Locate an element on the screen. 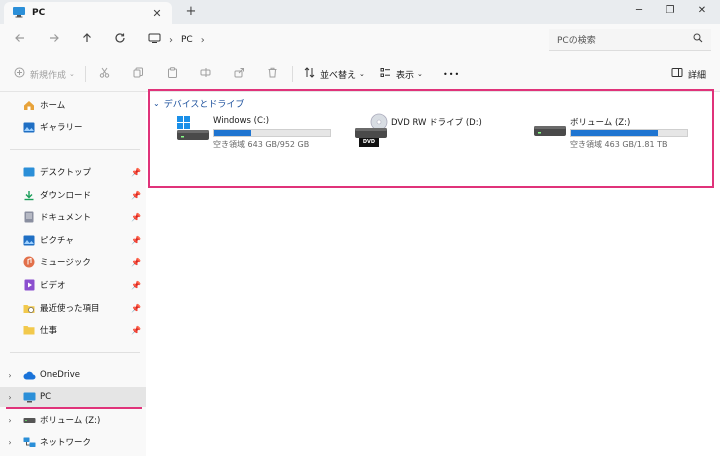 The height and width of the screenshot is (456, 720). sidebar-item-volume-z: › ボリューム (Z:) is located at coordinates (73, 420).